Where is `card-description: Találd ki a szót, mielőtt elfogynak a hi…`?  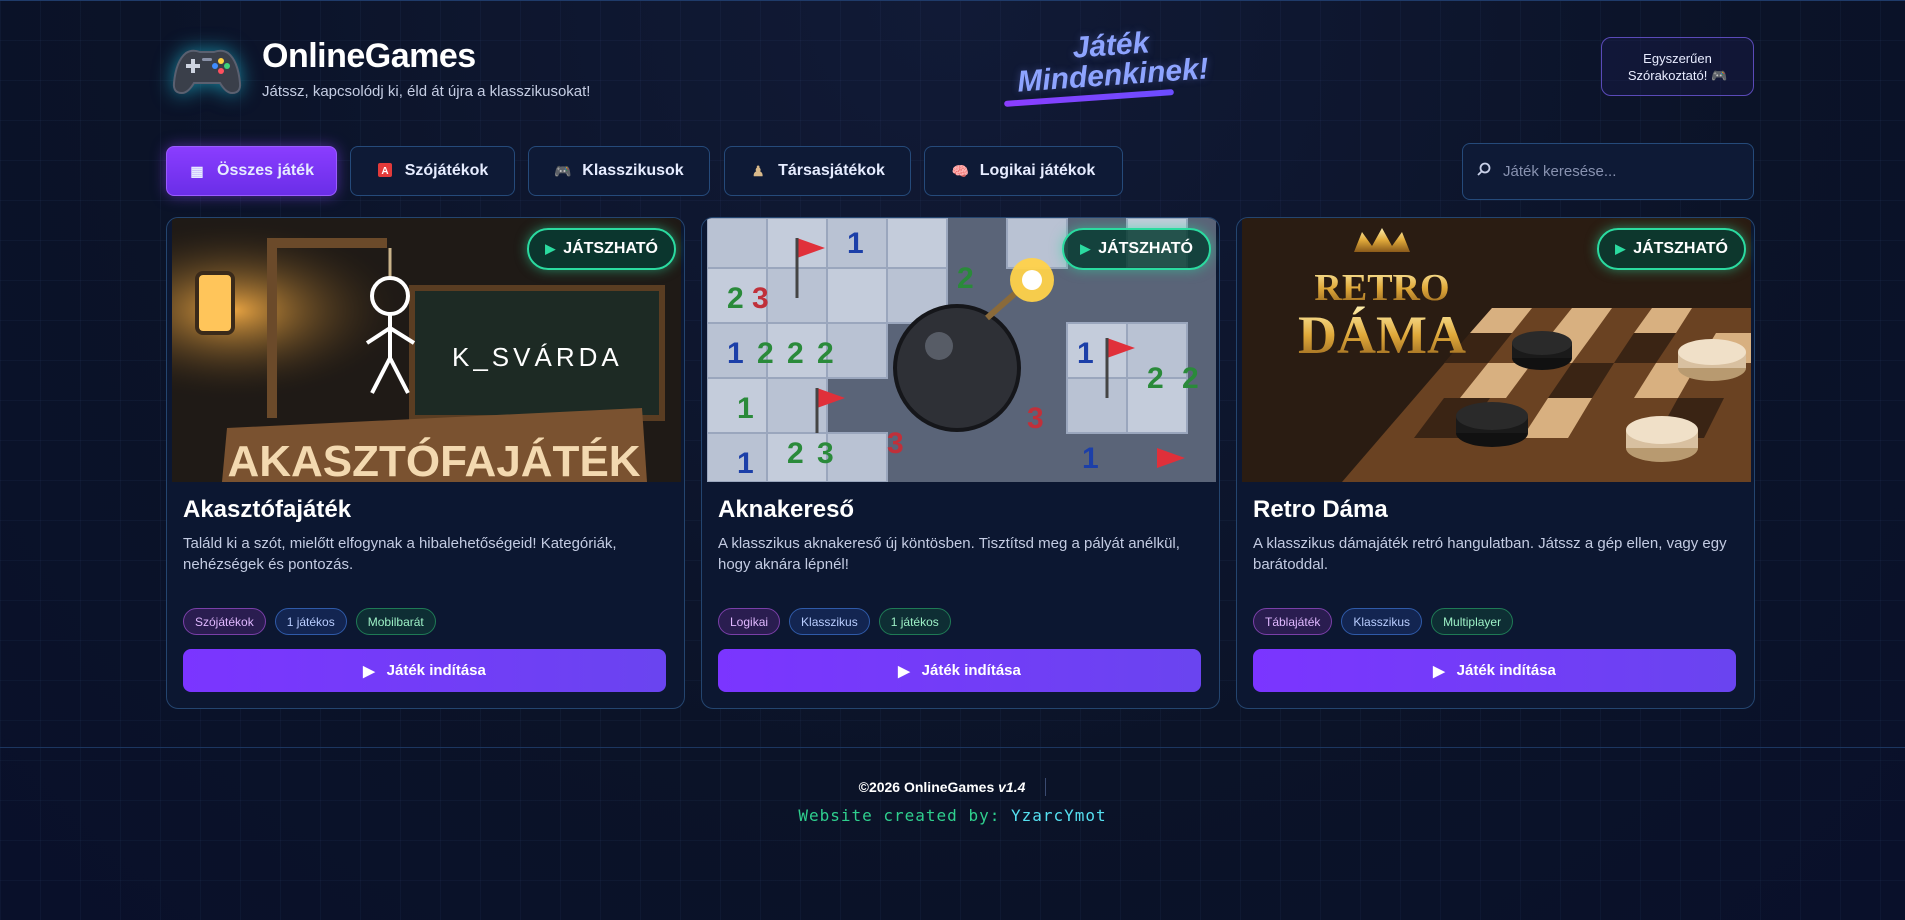 card-description: Találd ki a szót, mielőtt elfogynak a hi… is located at coordinates (400, 554).